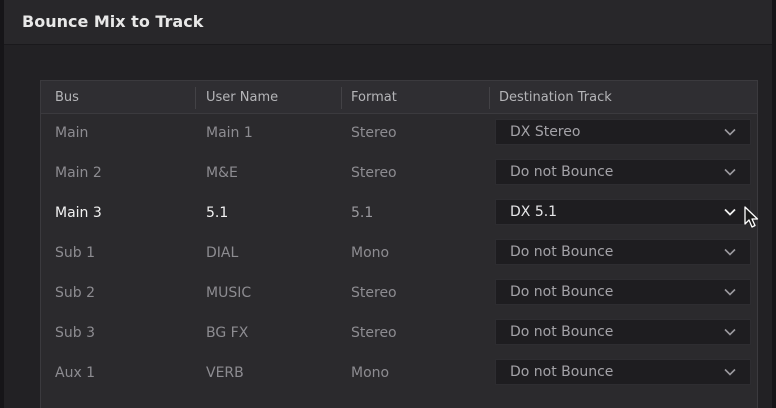 The height and width of the screenshot is (408, 776). What do you see at coordinates (374, 97) in the screenshot?
I see `header-format: Format` at bounding box center [374, 97].